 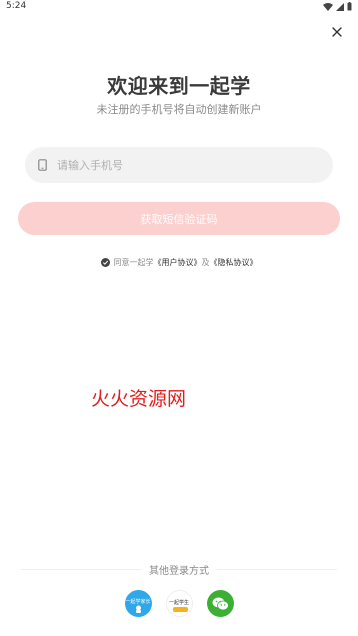 I want to click on watermark-text: 火火资源网, so click(x=139, y=399).